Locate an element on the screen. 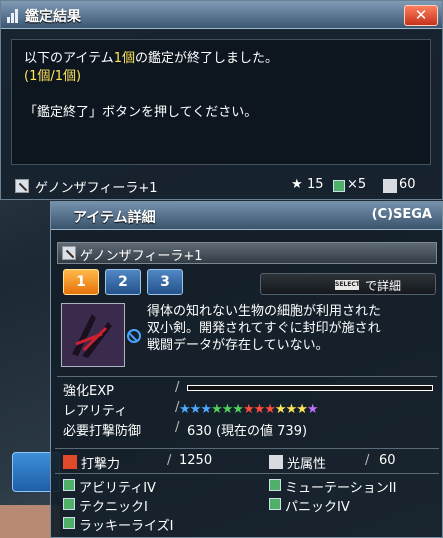 The width and height of the screenshot is (443, 538). tab-1: 1 is located at coordinates (81, 282).